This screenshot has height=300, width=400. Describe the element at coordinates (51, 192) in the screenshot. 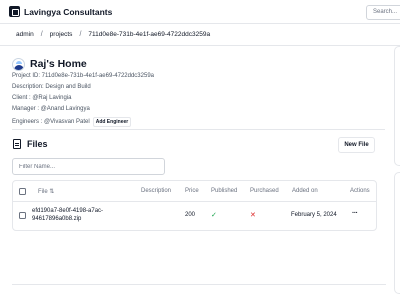

I see `sort-icon: ⇅` at that location.